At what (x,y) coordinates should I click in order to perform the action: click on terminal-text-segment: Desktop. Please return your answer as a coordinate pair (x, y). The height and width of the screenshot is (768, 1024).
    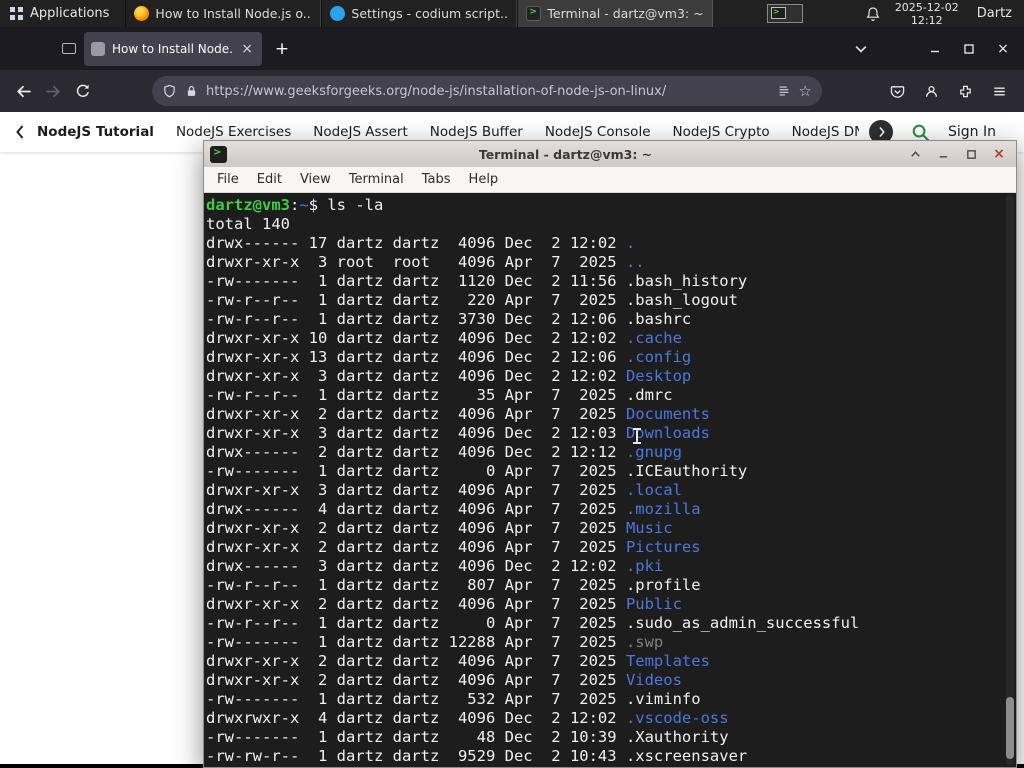
    Looking at the image, I should click on (658, 376).